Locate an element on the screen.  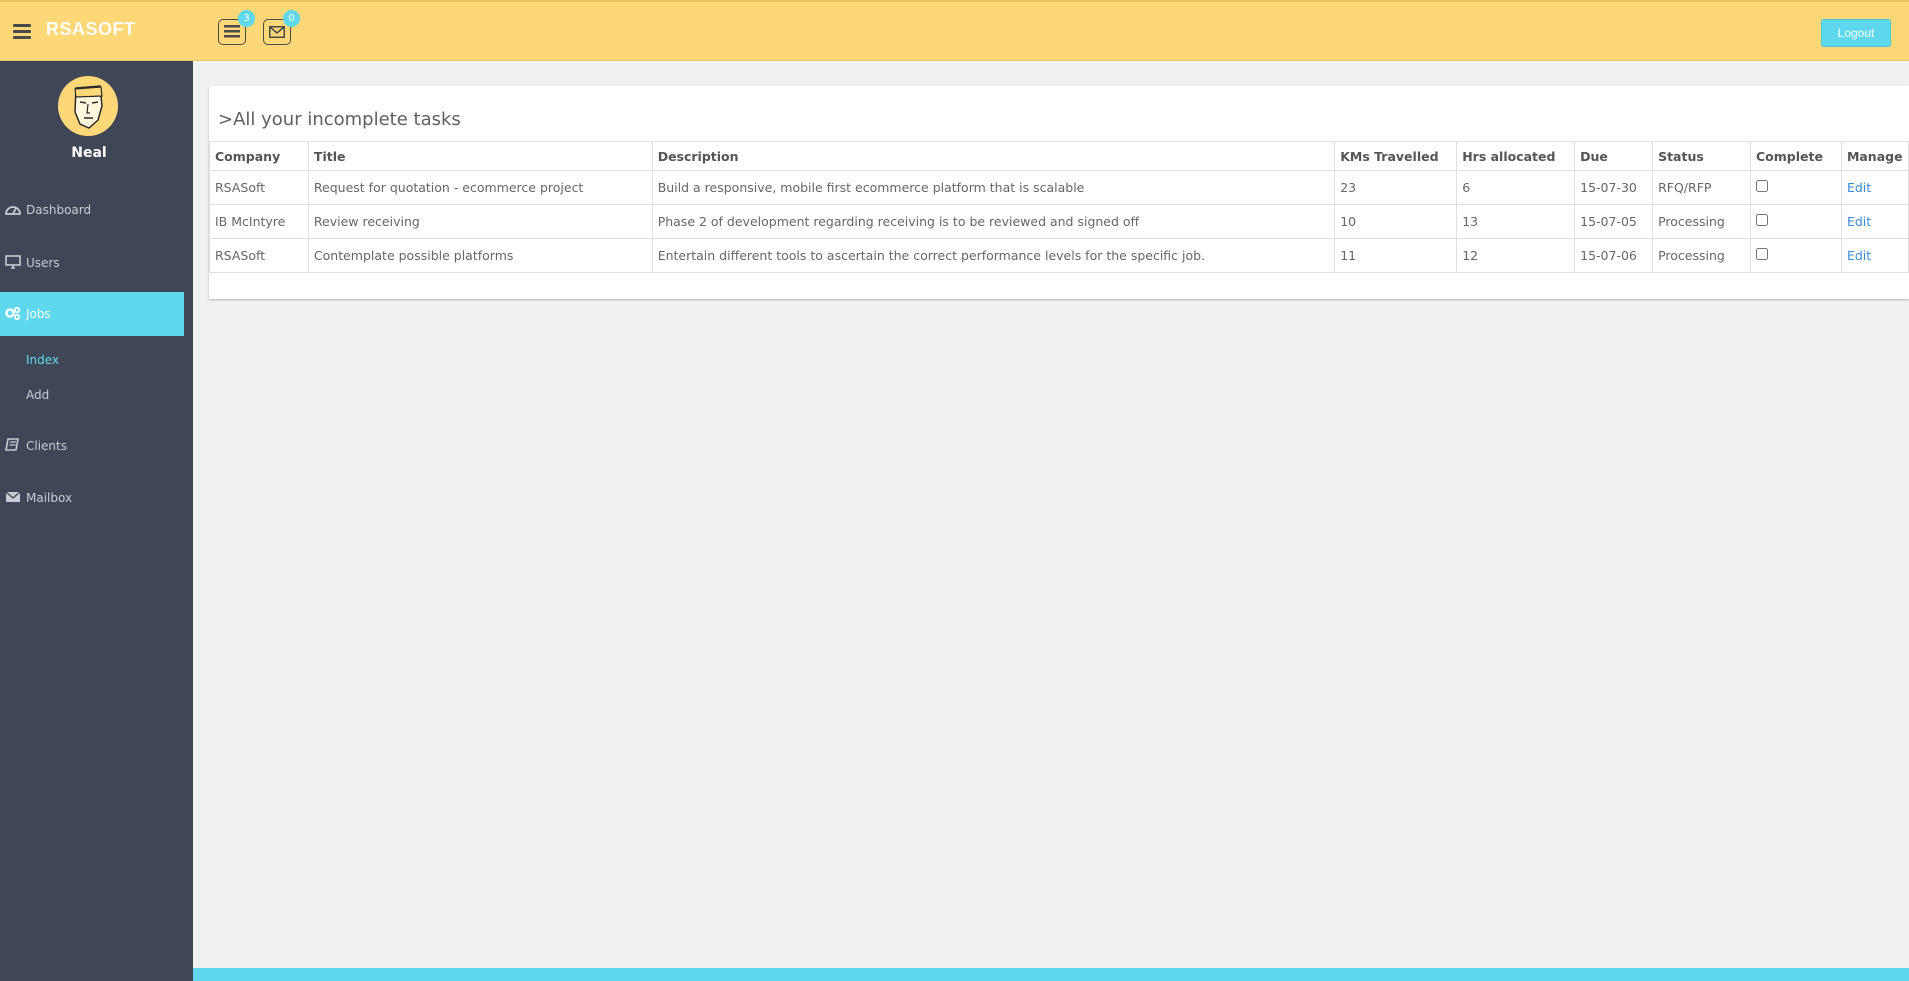
sidebar-item-jobs: Jobs is located at coordinates (92, 314).